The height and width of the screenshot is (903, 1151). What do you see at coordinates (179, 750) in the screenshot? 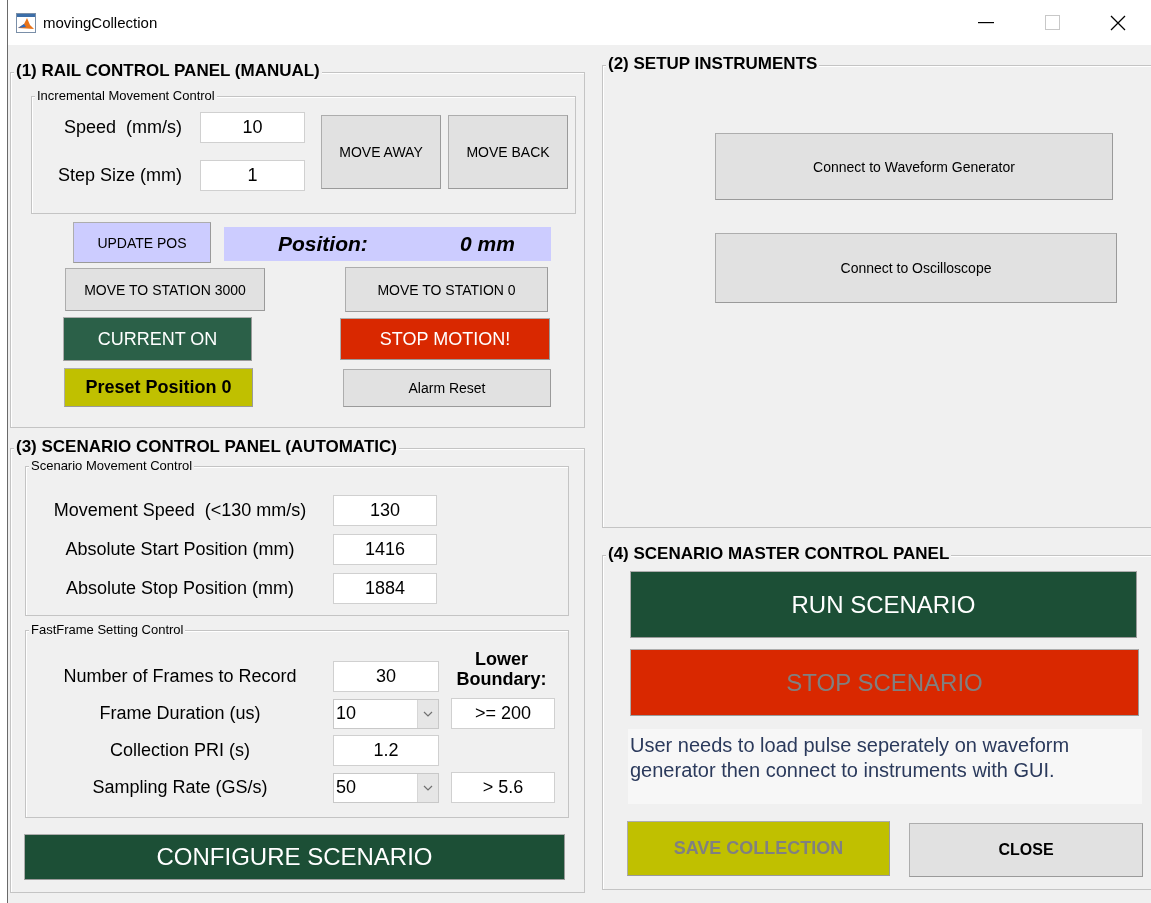
I see `field-label: Collection PRI (s)` at bounding box center [179, 750].